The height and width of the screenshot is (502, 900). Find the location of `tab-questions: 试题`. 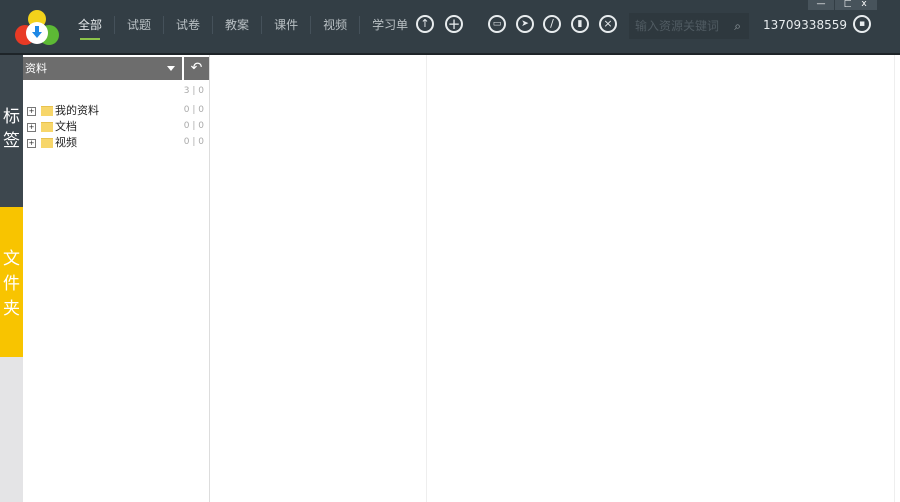

tab-questions: 试题 is located at coordinates (140, 25).